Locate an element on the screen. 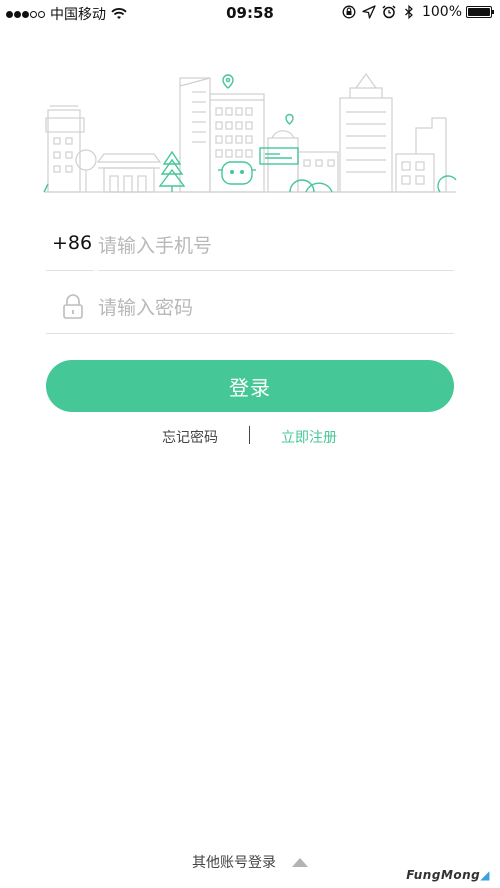 The height and width of the screenshot is (888, 500). links-row: 忘记密码 立即注册 is located at coordinates (250, 437).